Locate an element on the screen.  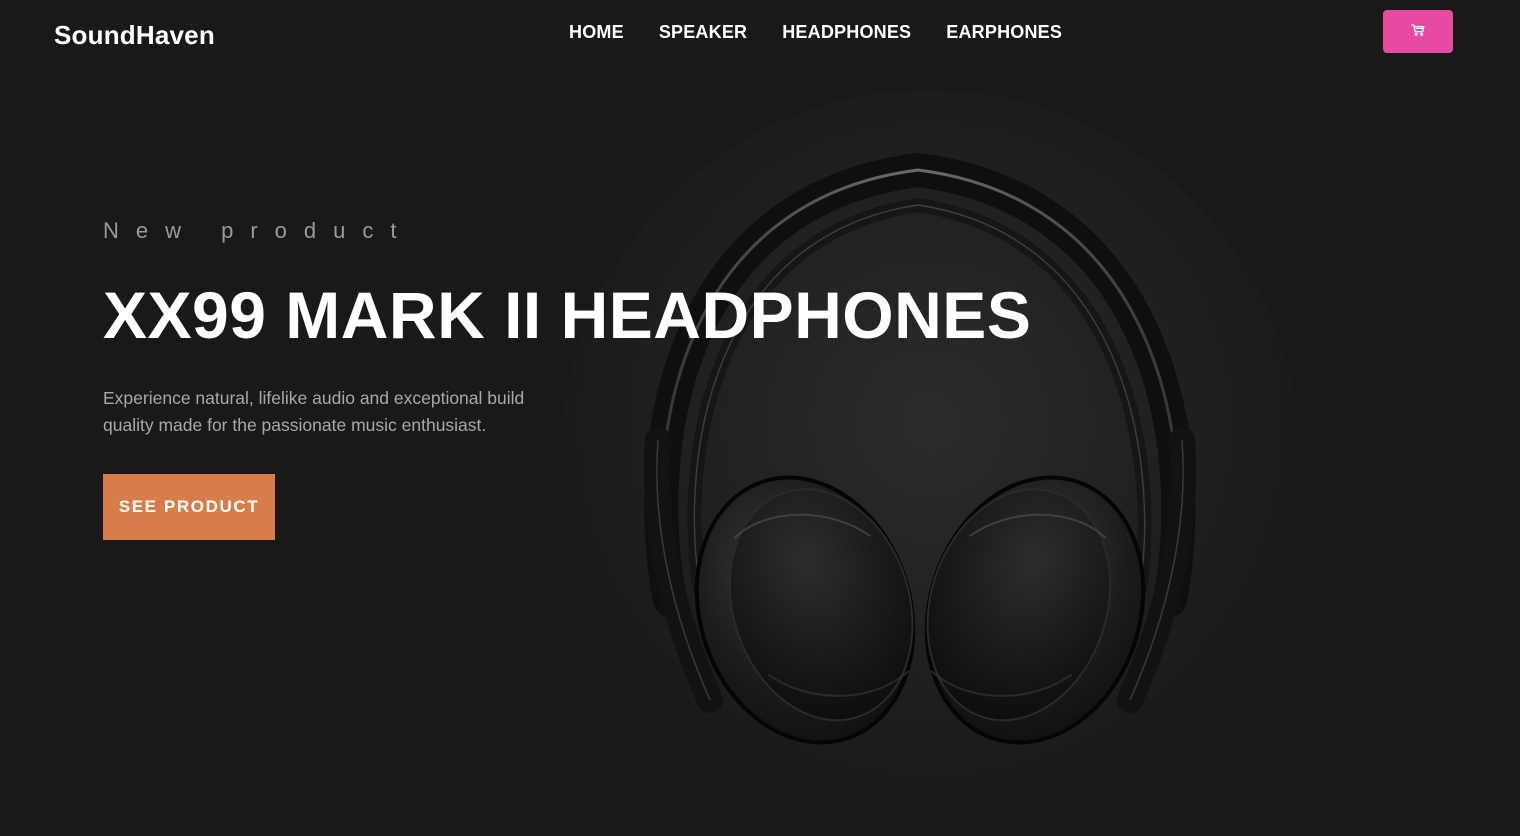
cart-button is located at coordinates (1418, 31).